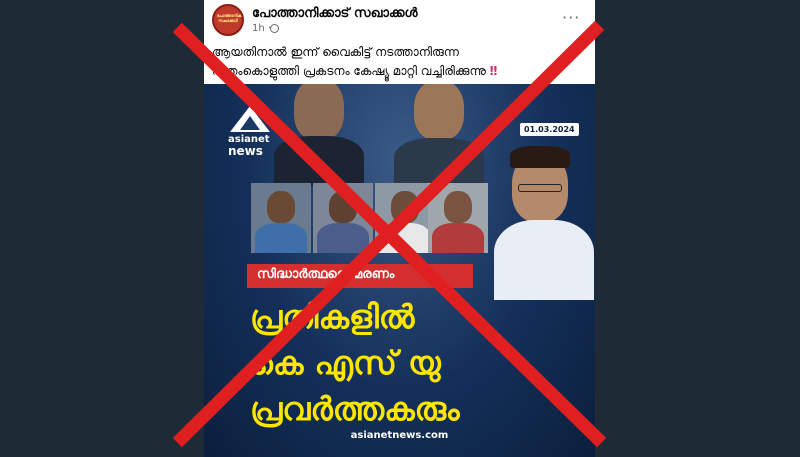  I want to click on page-name-link: പോത്താനിക്കാട് സഖാക്കൾ, so click(335, 13).